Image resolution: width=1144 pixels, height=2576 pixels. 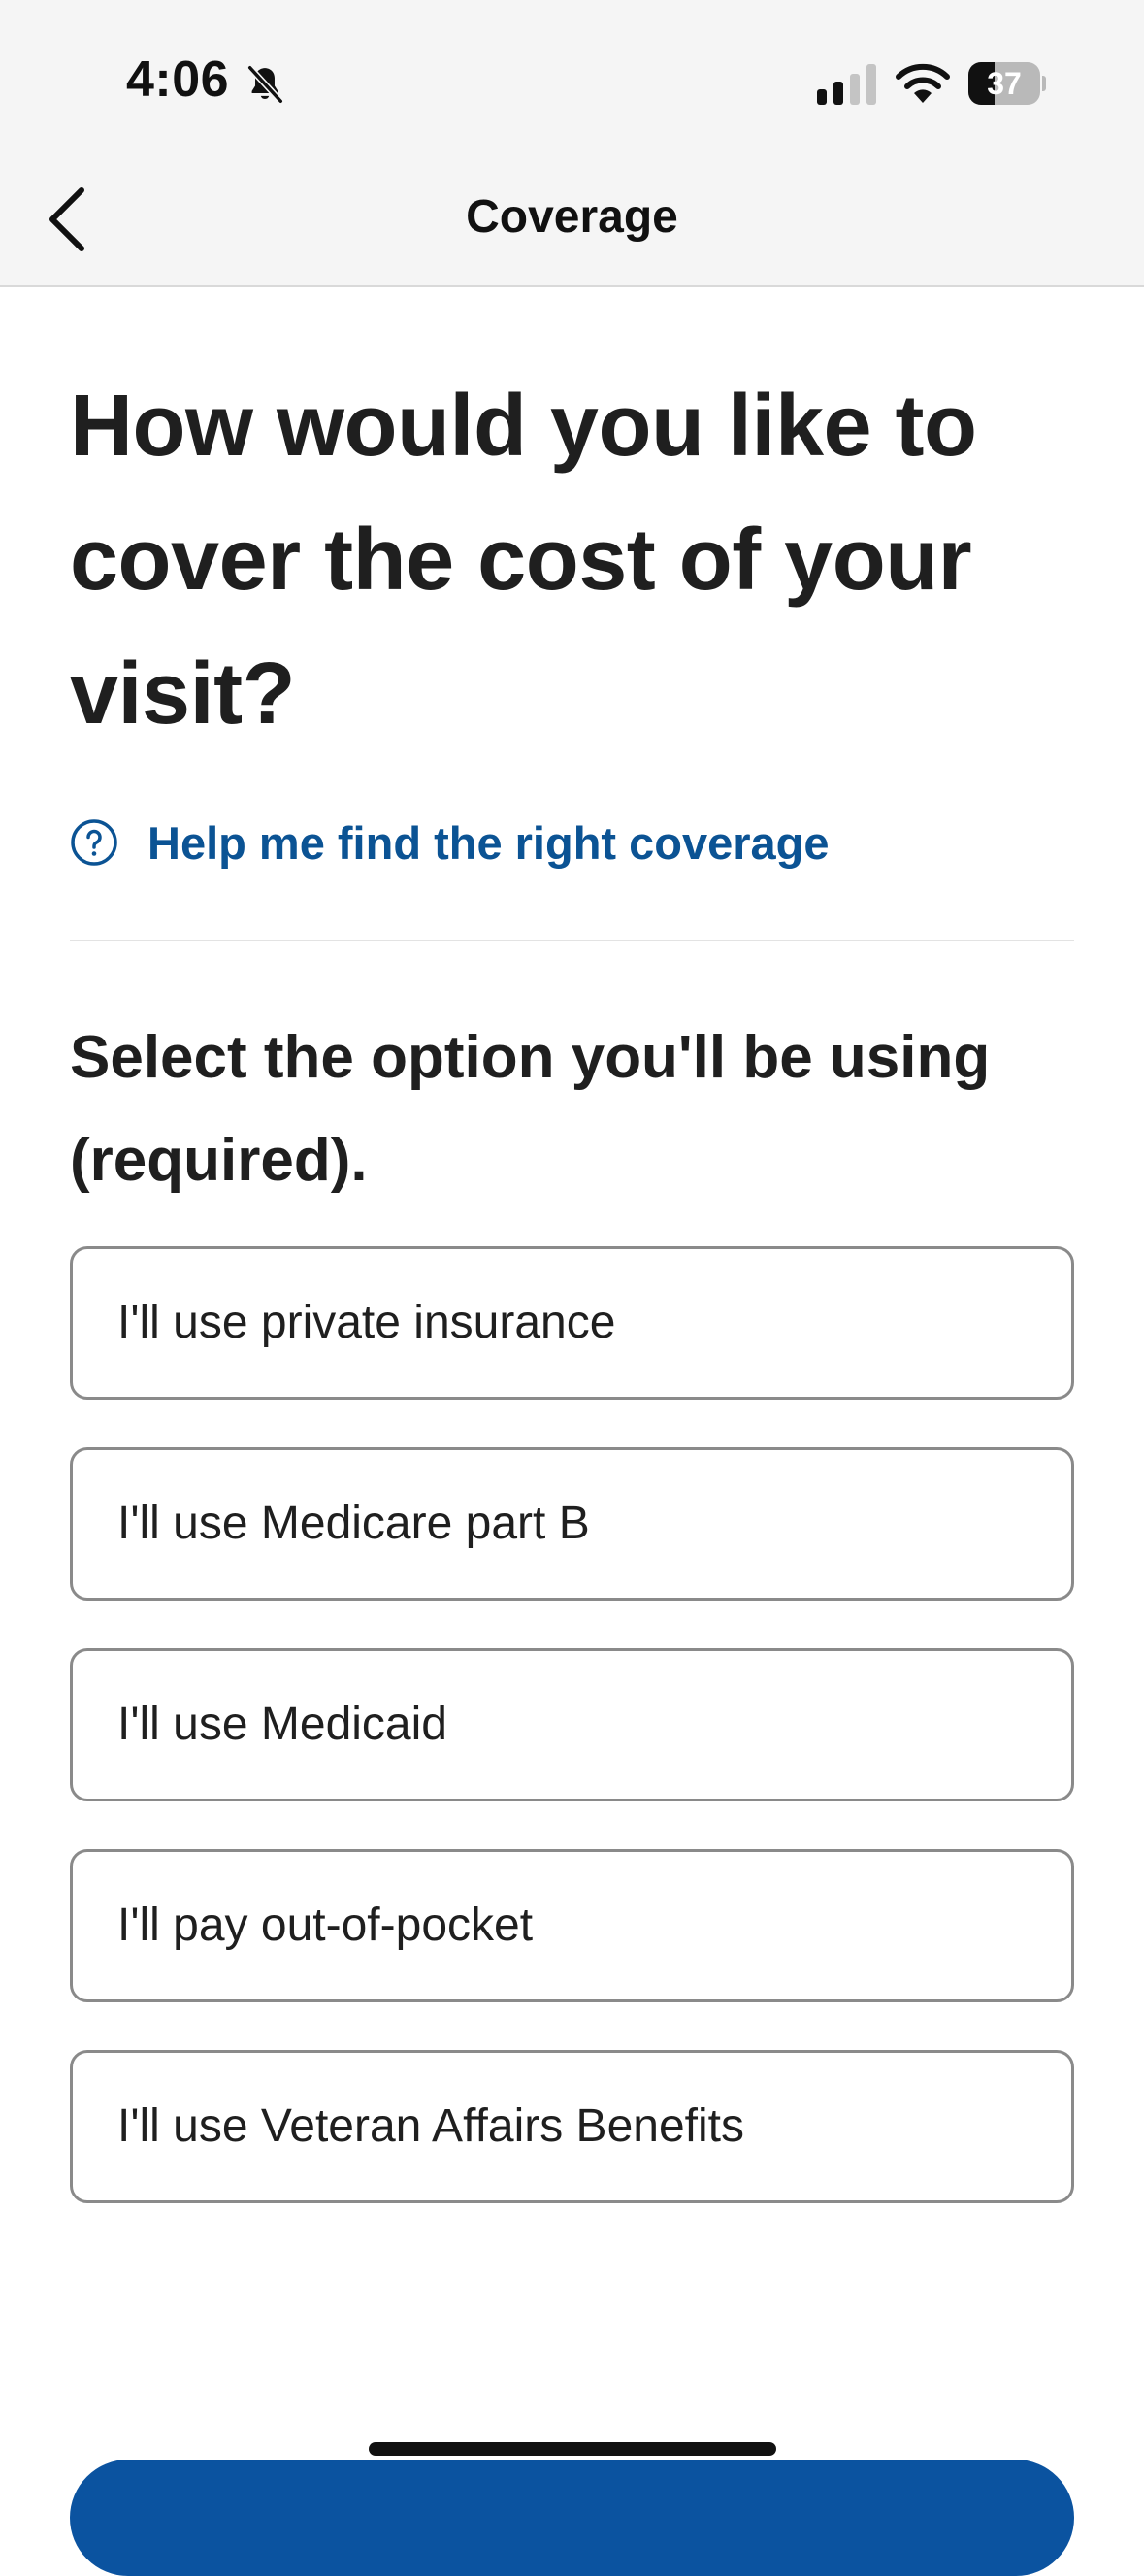 What do you see at coordinates (572, 1724) in the screenshot?
I see `option-medicaid: I'll use Medicaid` at bounding box center [572, 1724].